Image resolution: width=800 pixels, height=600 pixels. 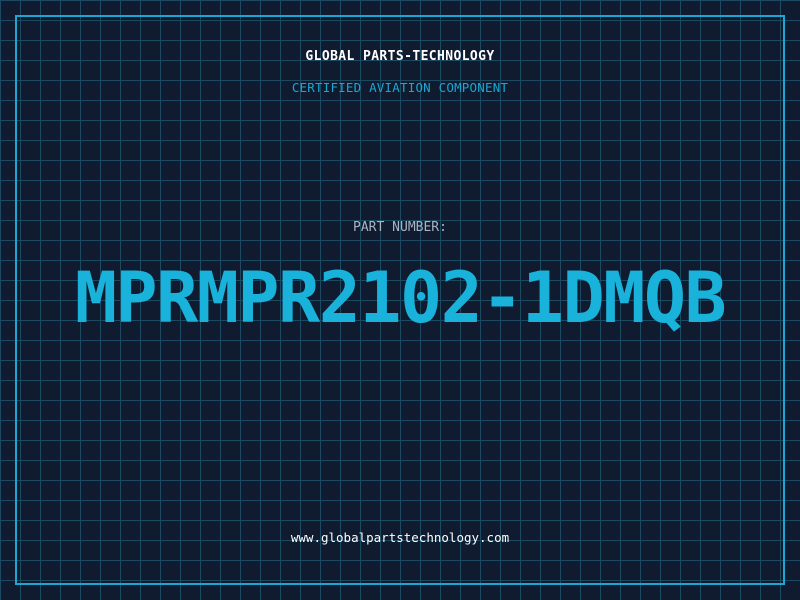 I want to click on certification-subtitle: CERTIFIED AVIATION COMPONENT, so click(x=400, y=87).